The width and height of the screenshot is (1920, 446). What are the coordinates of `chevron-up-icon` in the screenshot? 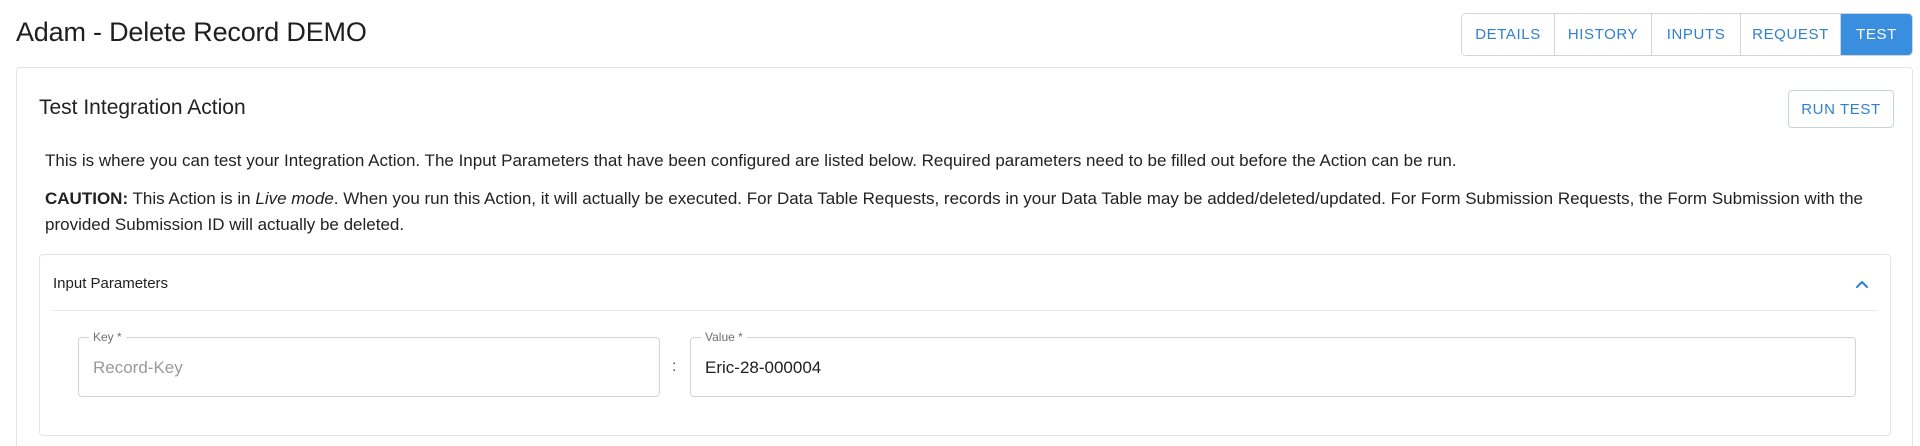 It's located at (1862, 284).